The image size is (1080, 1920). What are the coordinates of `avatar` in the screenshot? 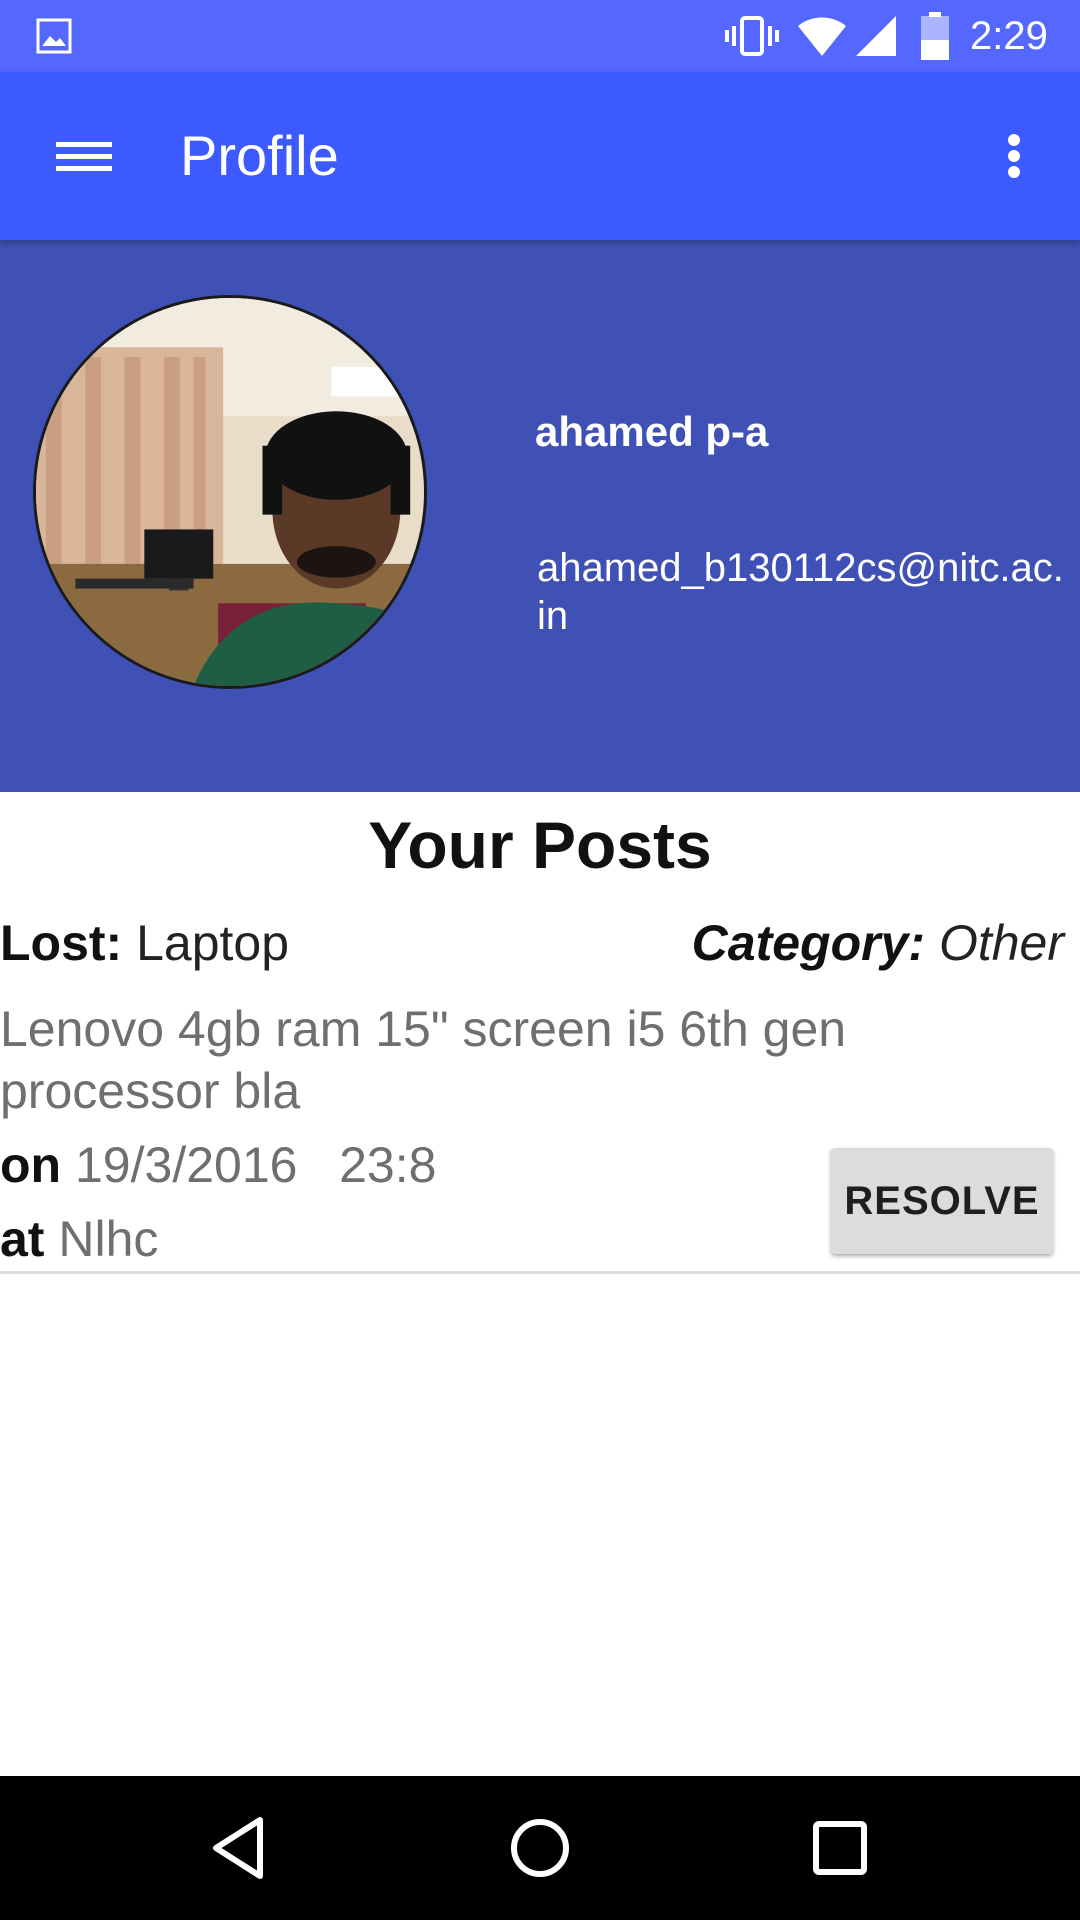 It's located at (230, 492).